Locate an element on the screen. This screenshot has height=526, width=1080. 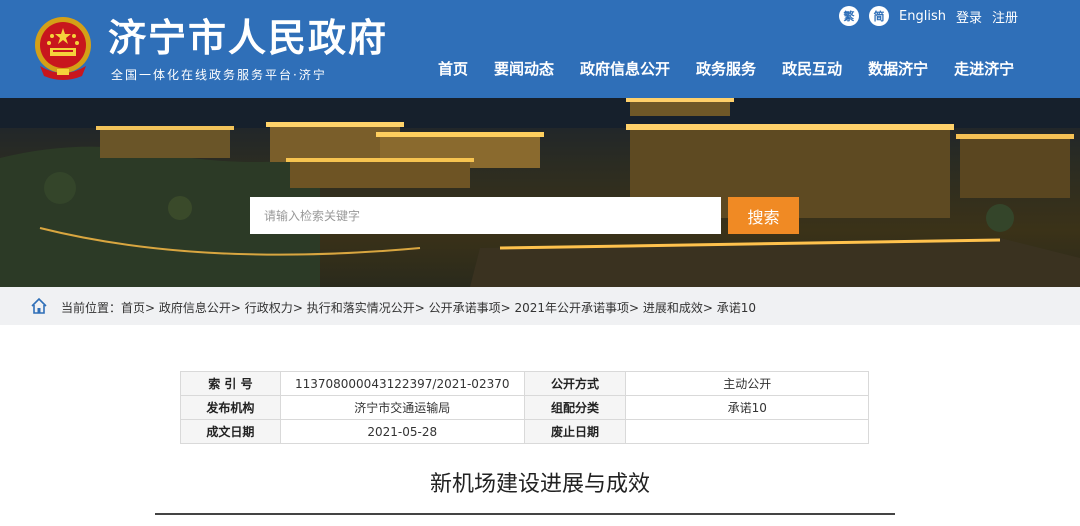
expire-label: 废止日期 is located at coordinates (575, 431).